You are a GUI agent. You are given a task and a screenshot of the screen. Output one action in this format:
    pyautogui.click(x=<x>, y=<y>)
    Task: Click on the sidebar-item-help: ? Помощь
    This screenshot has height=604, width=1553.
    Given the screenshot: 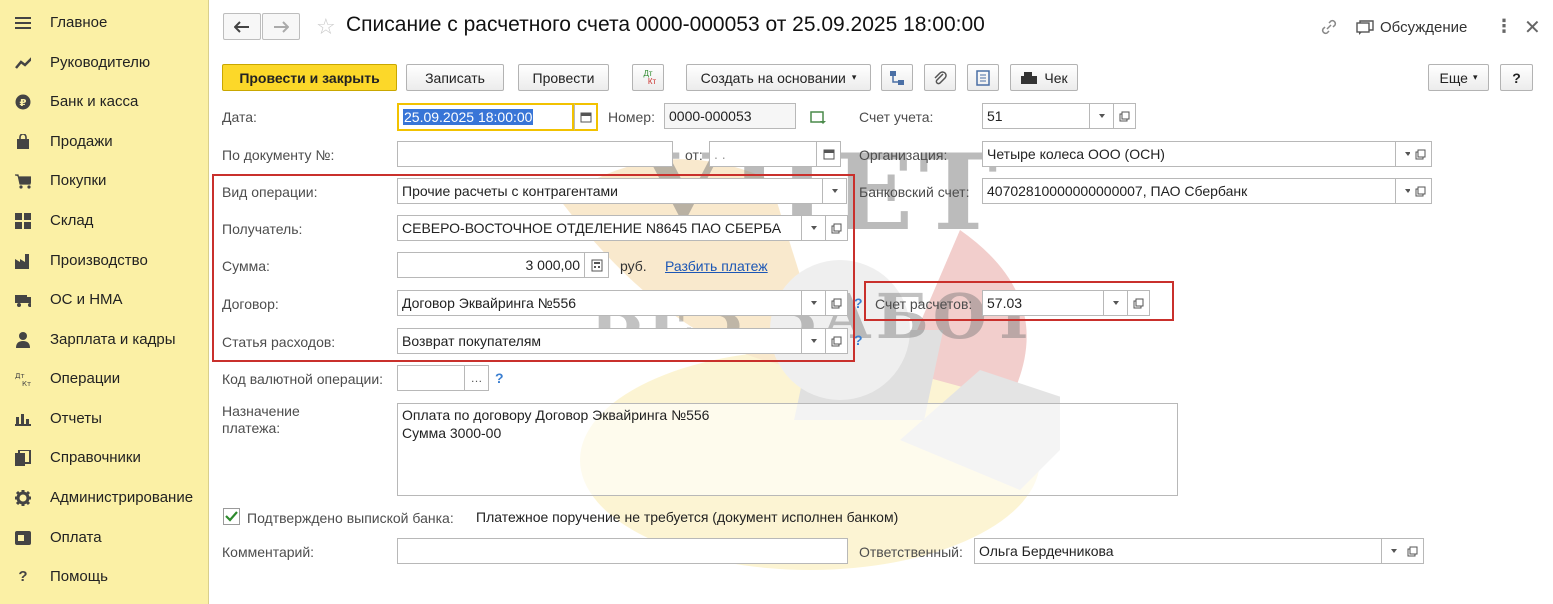 What is the action you would take?
    pyautogui.click(x=104, y=576)
    